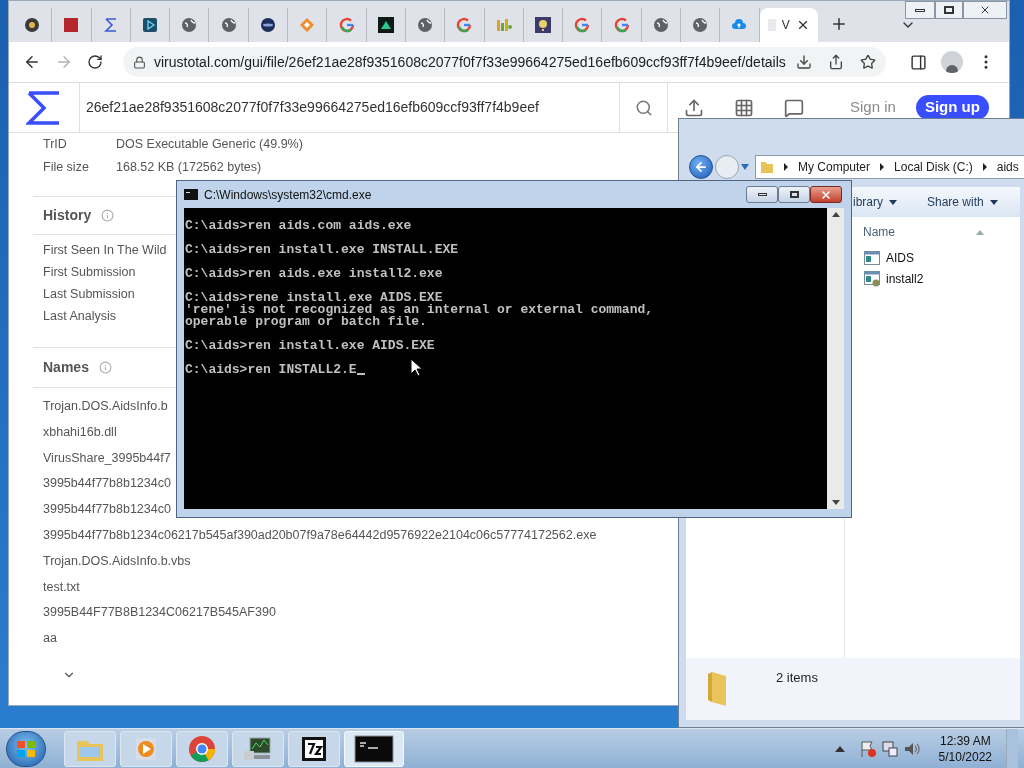 The image size is (1024, 768). Describe the element at coordinates (980, 232) in the screenshot. I see `sort-caret-icon` at that location.